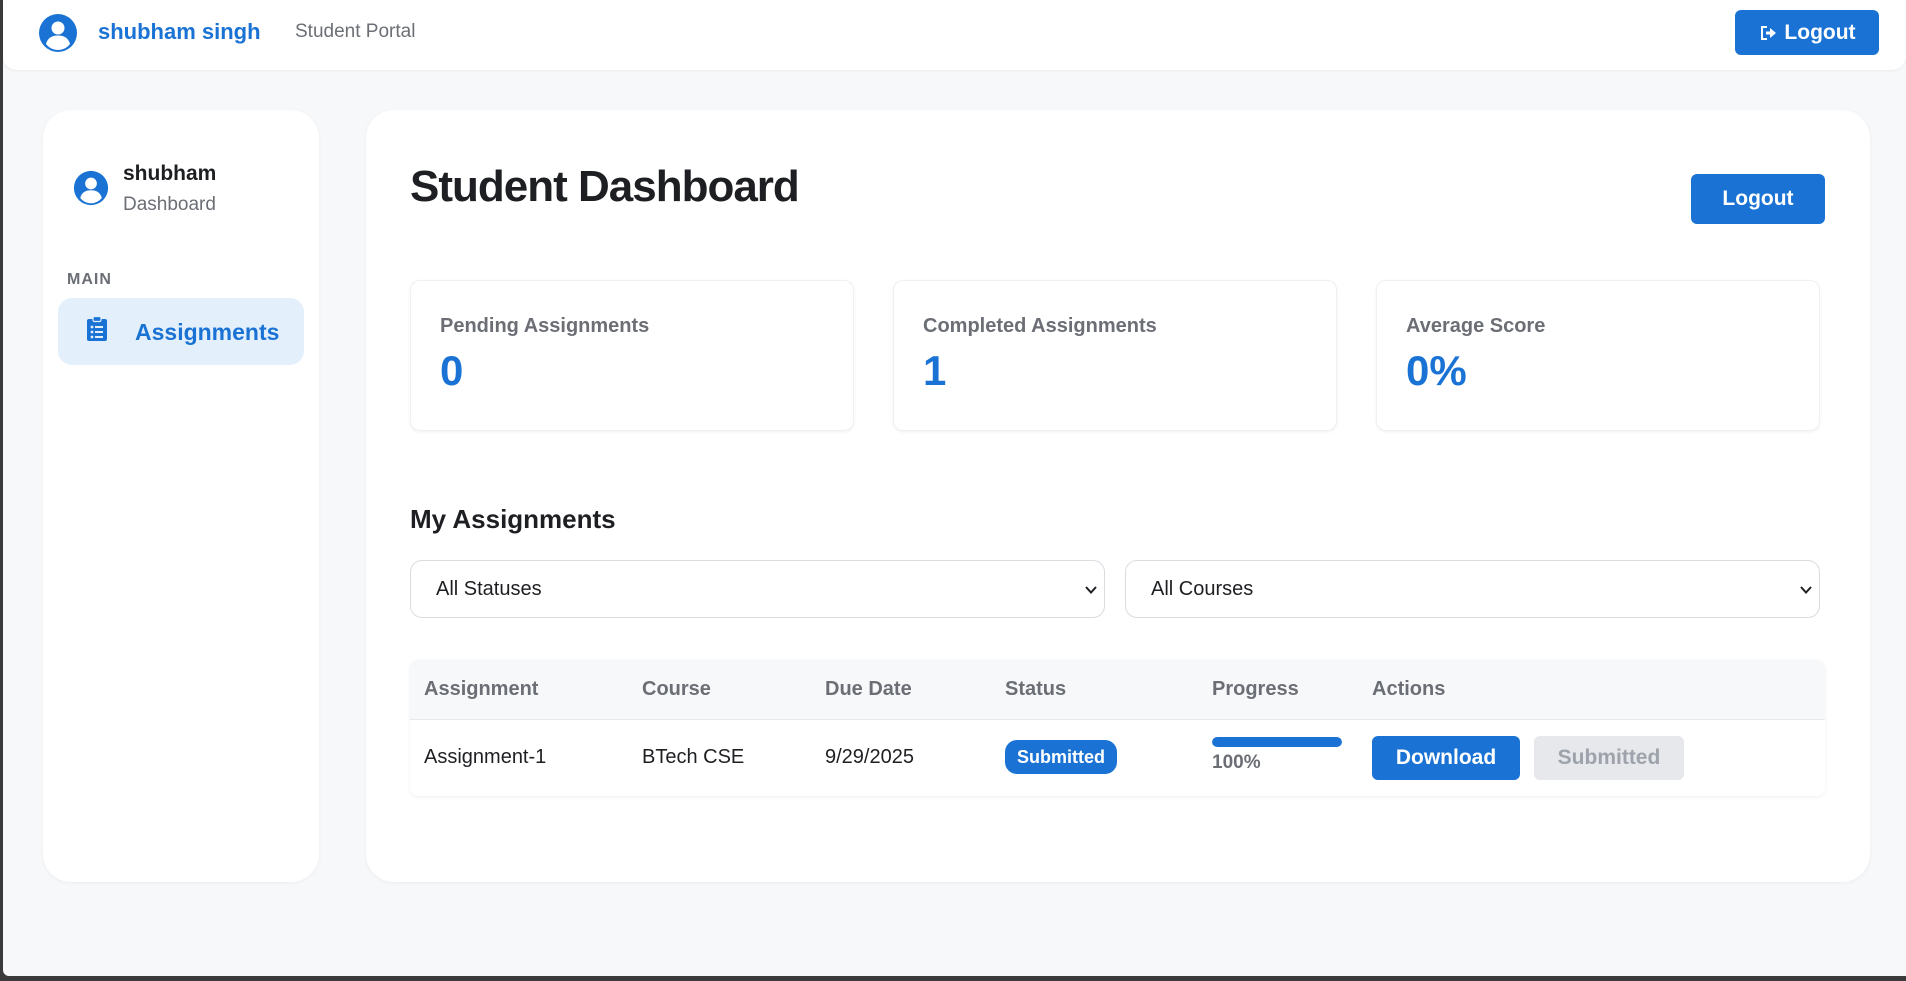 The height and width of the screenshot is (981, 1906). Describe the element at coordinates (1472, 589) in the screenshot. I see `course-filter-select: All Courses` at that location.